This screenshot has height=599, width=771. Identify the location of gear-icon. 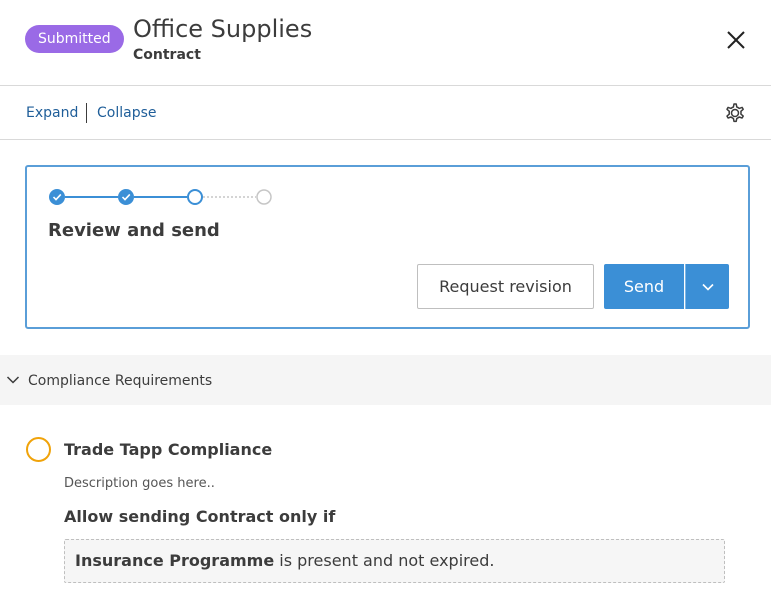
(735, 113).